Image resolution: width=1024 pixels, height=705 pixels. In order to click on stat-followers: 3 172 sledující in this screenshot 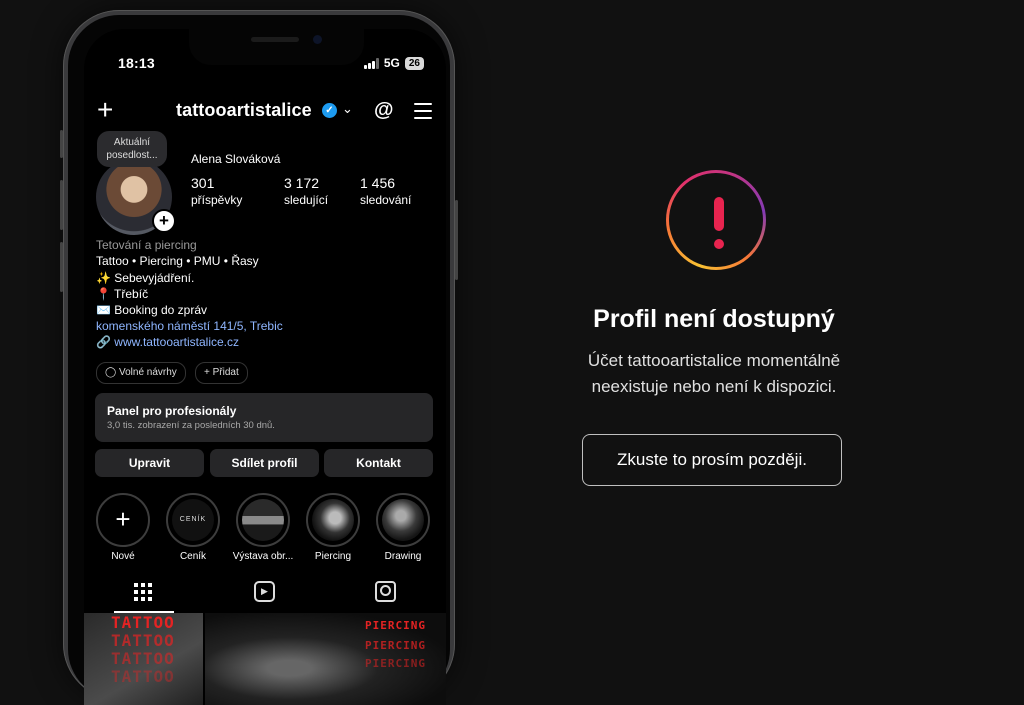, I will do `click(306, 191)`.